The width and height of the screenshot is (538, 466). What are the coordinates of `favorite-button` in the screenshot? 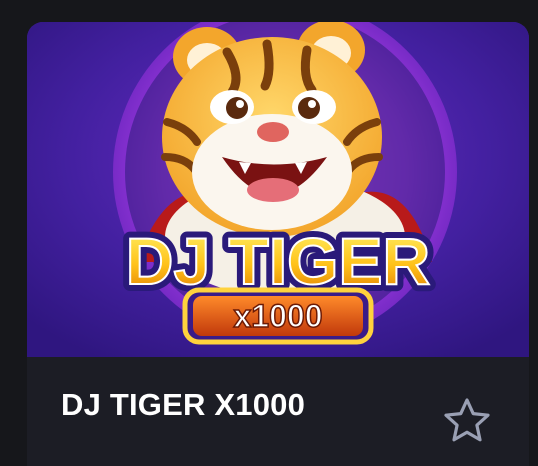 It's located at (467, 421).